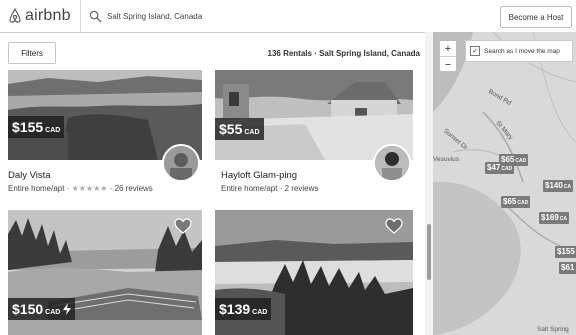  Describe the element at coordinates (516, 202) in the screenshot. I see `map-price-pin: $65CAD` at that location.